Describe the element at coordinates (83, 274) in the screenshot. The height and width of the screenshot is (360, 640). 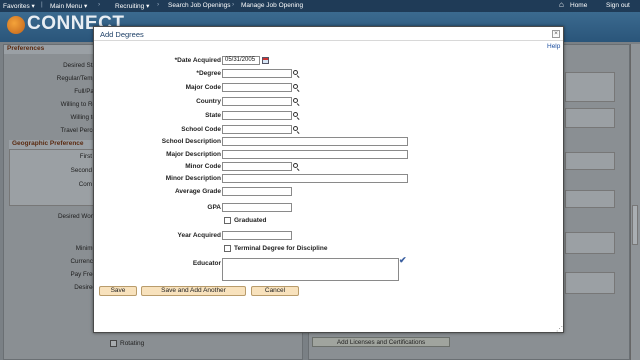
I see `bg-label: Pay Freq` at that location.